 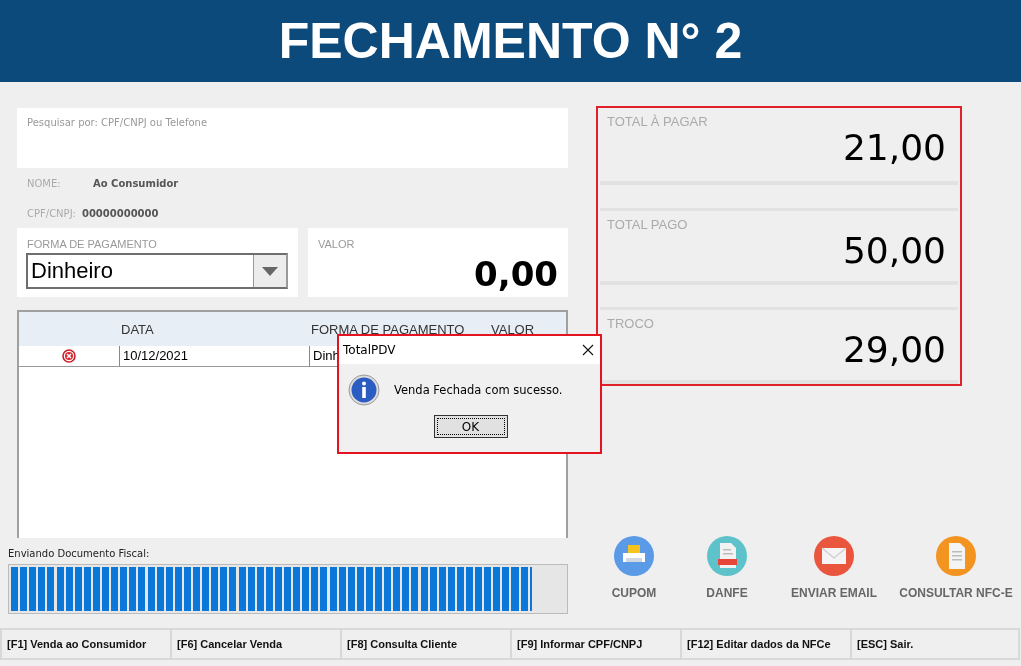 I want to click on close-button, so click(x=588, y=350).